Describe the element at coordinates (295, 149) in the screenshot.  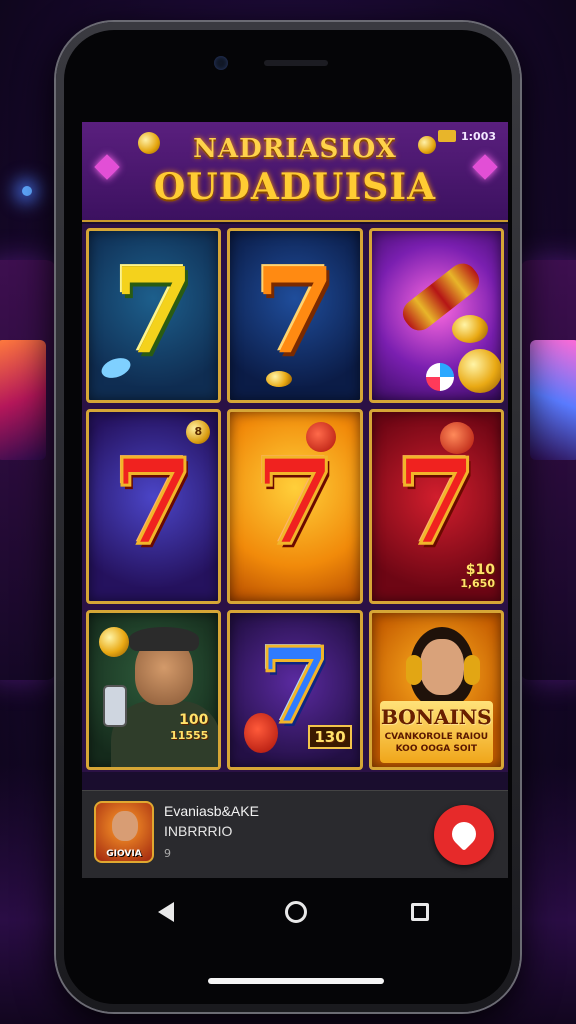
I see `game-title-line1: NADRIASIOX` at that location.